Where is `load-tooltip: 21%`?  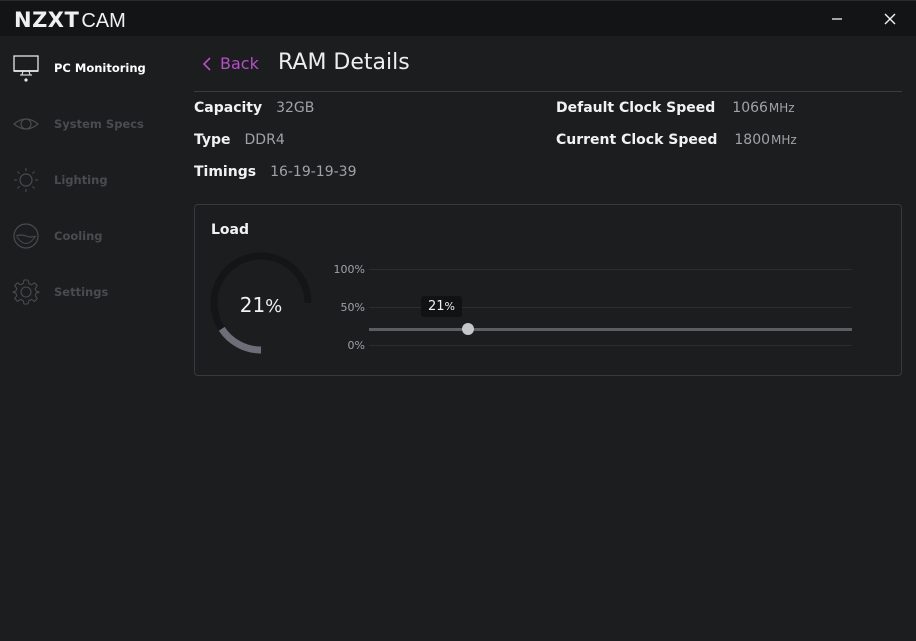 load-tooltip: 21% is located at coordinates (441, 307).